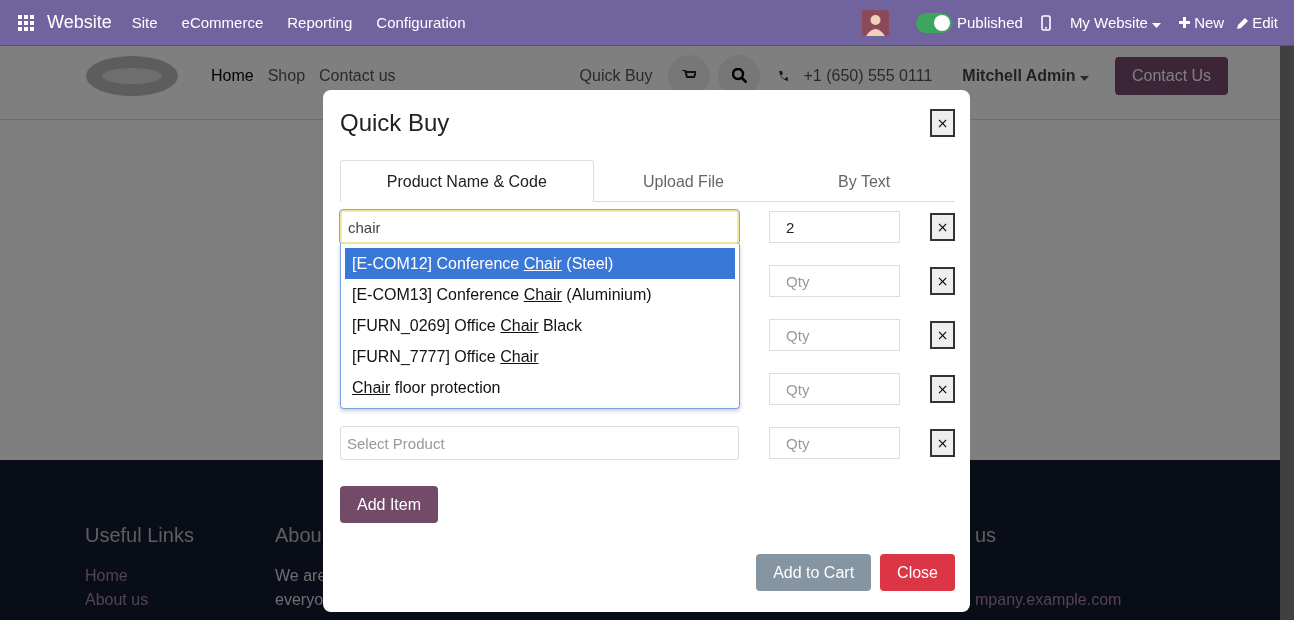 The width and height of the screenshot is (1294, 620). What do you see at coordinates (917, 572) in the screenshot?
I see `close-dialog-button: Close` at bounding box center [917, 572].